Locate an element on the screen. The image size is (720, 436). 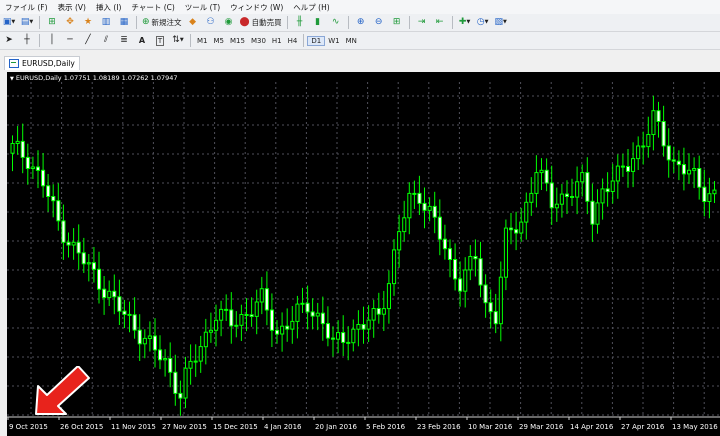
timeframe-mn: MN is located at coordinates (351, 41).